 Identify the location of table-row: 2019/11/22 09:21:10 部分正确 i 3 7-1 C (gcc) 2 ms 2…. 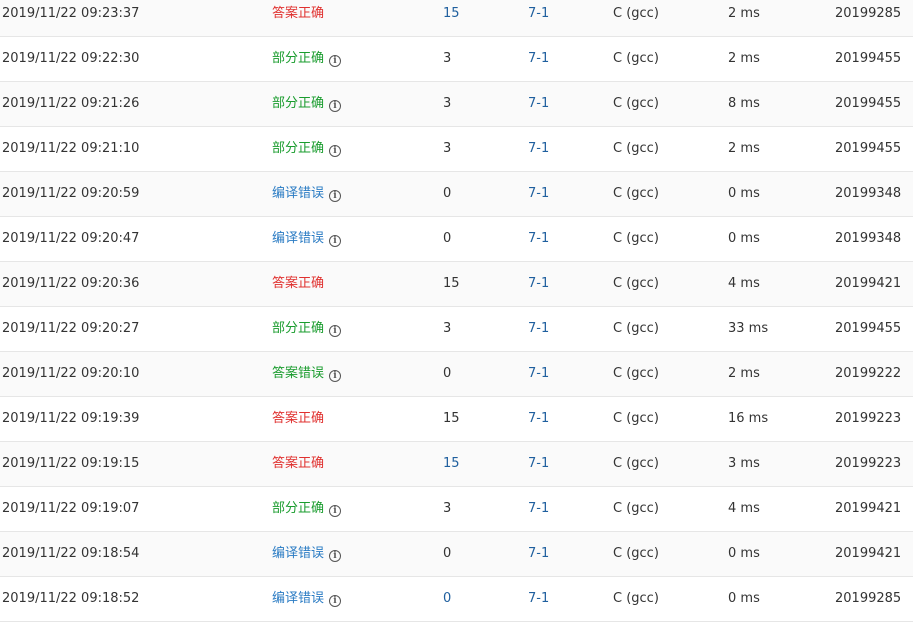
(456, 149).